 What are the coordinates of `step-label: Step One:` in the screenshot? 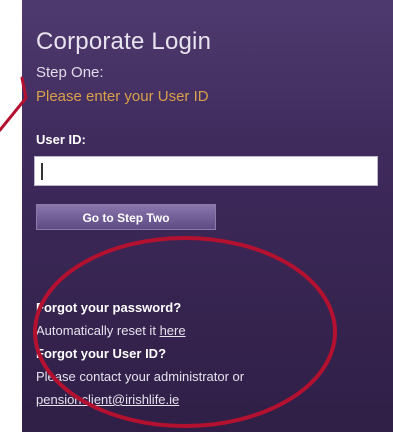 It's located at (70, 72).